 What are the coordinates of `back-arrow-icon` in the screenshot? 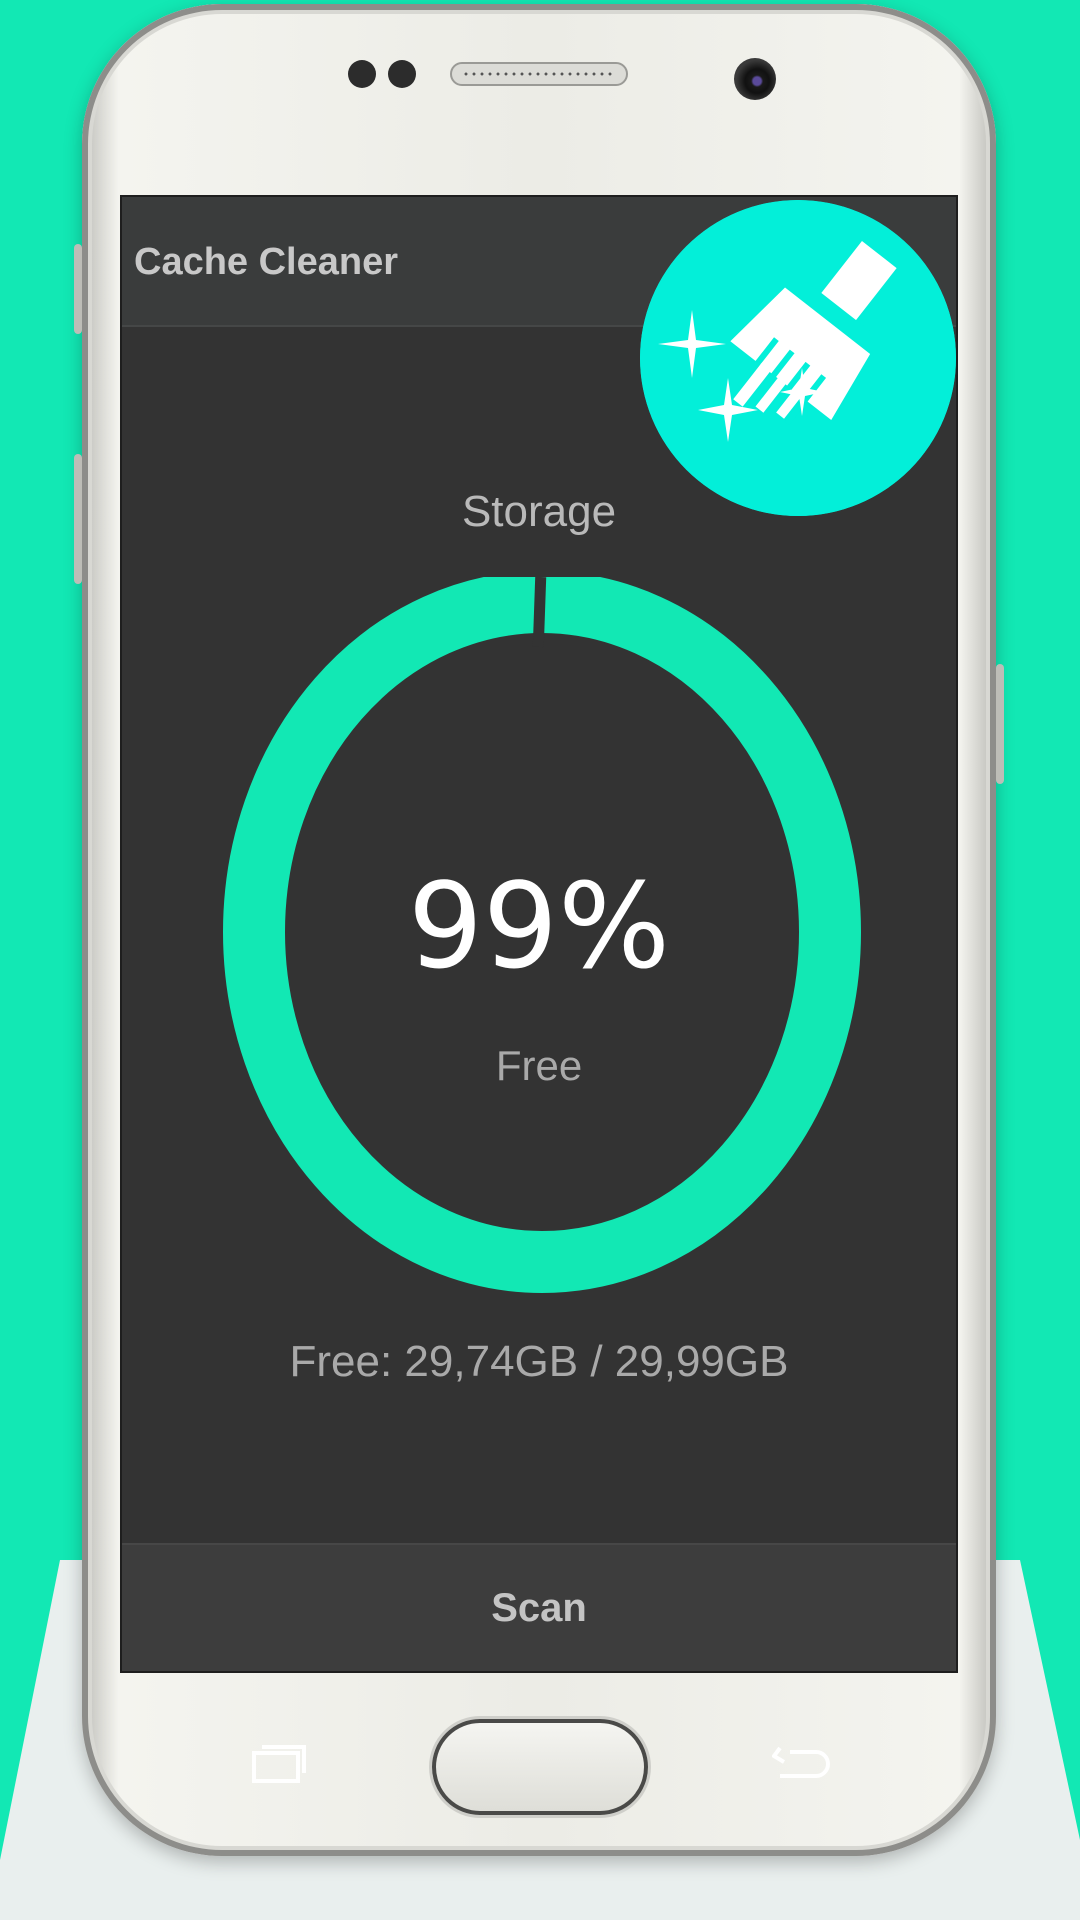 It's located at (802, 1764).